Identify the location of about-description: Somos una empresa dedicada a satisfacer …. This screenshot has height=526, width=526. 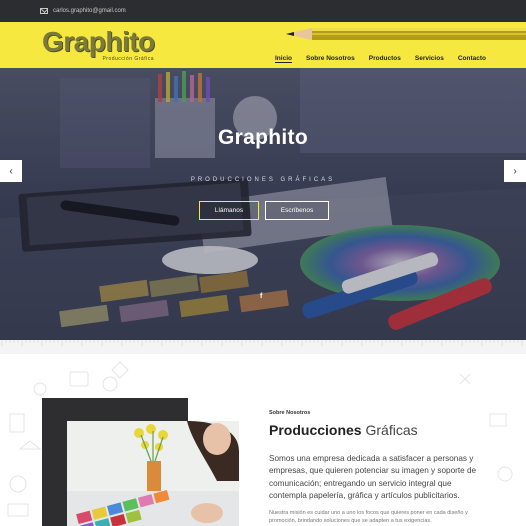
(373, 477).